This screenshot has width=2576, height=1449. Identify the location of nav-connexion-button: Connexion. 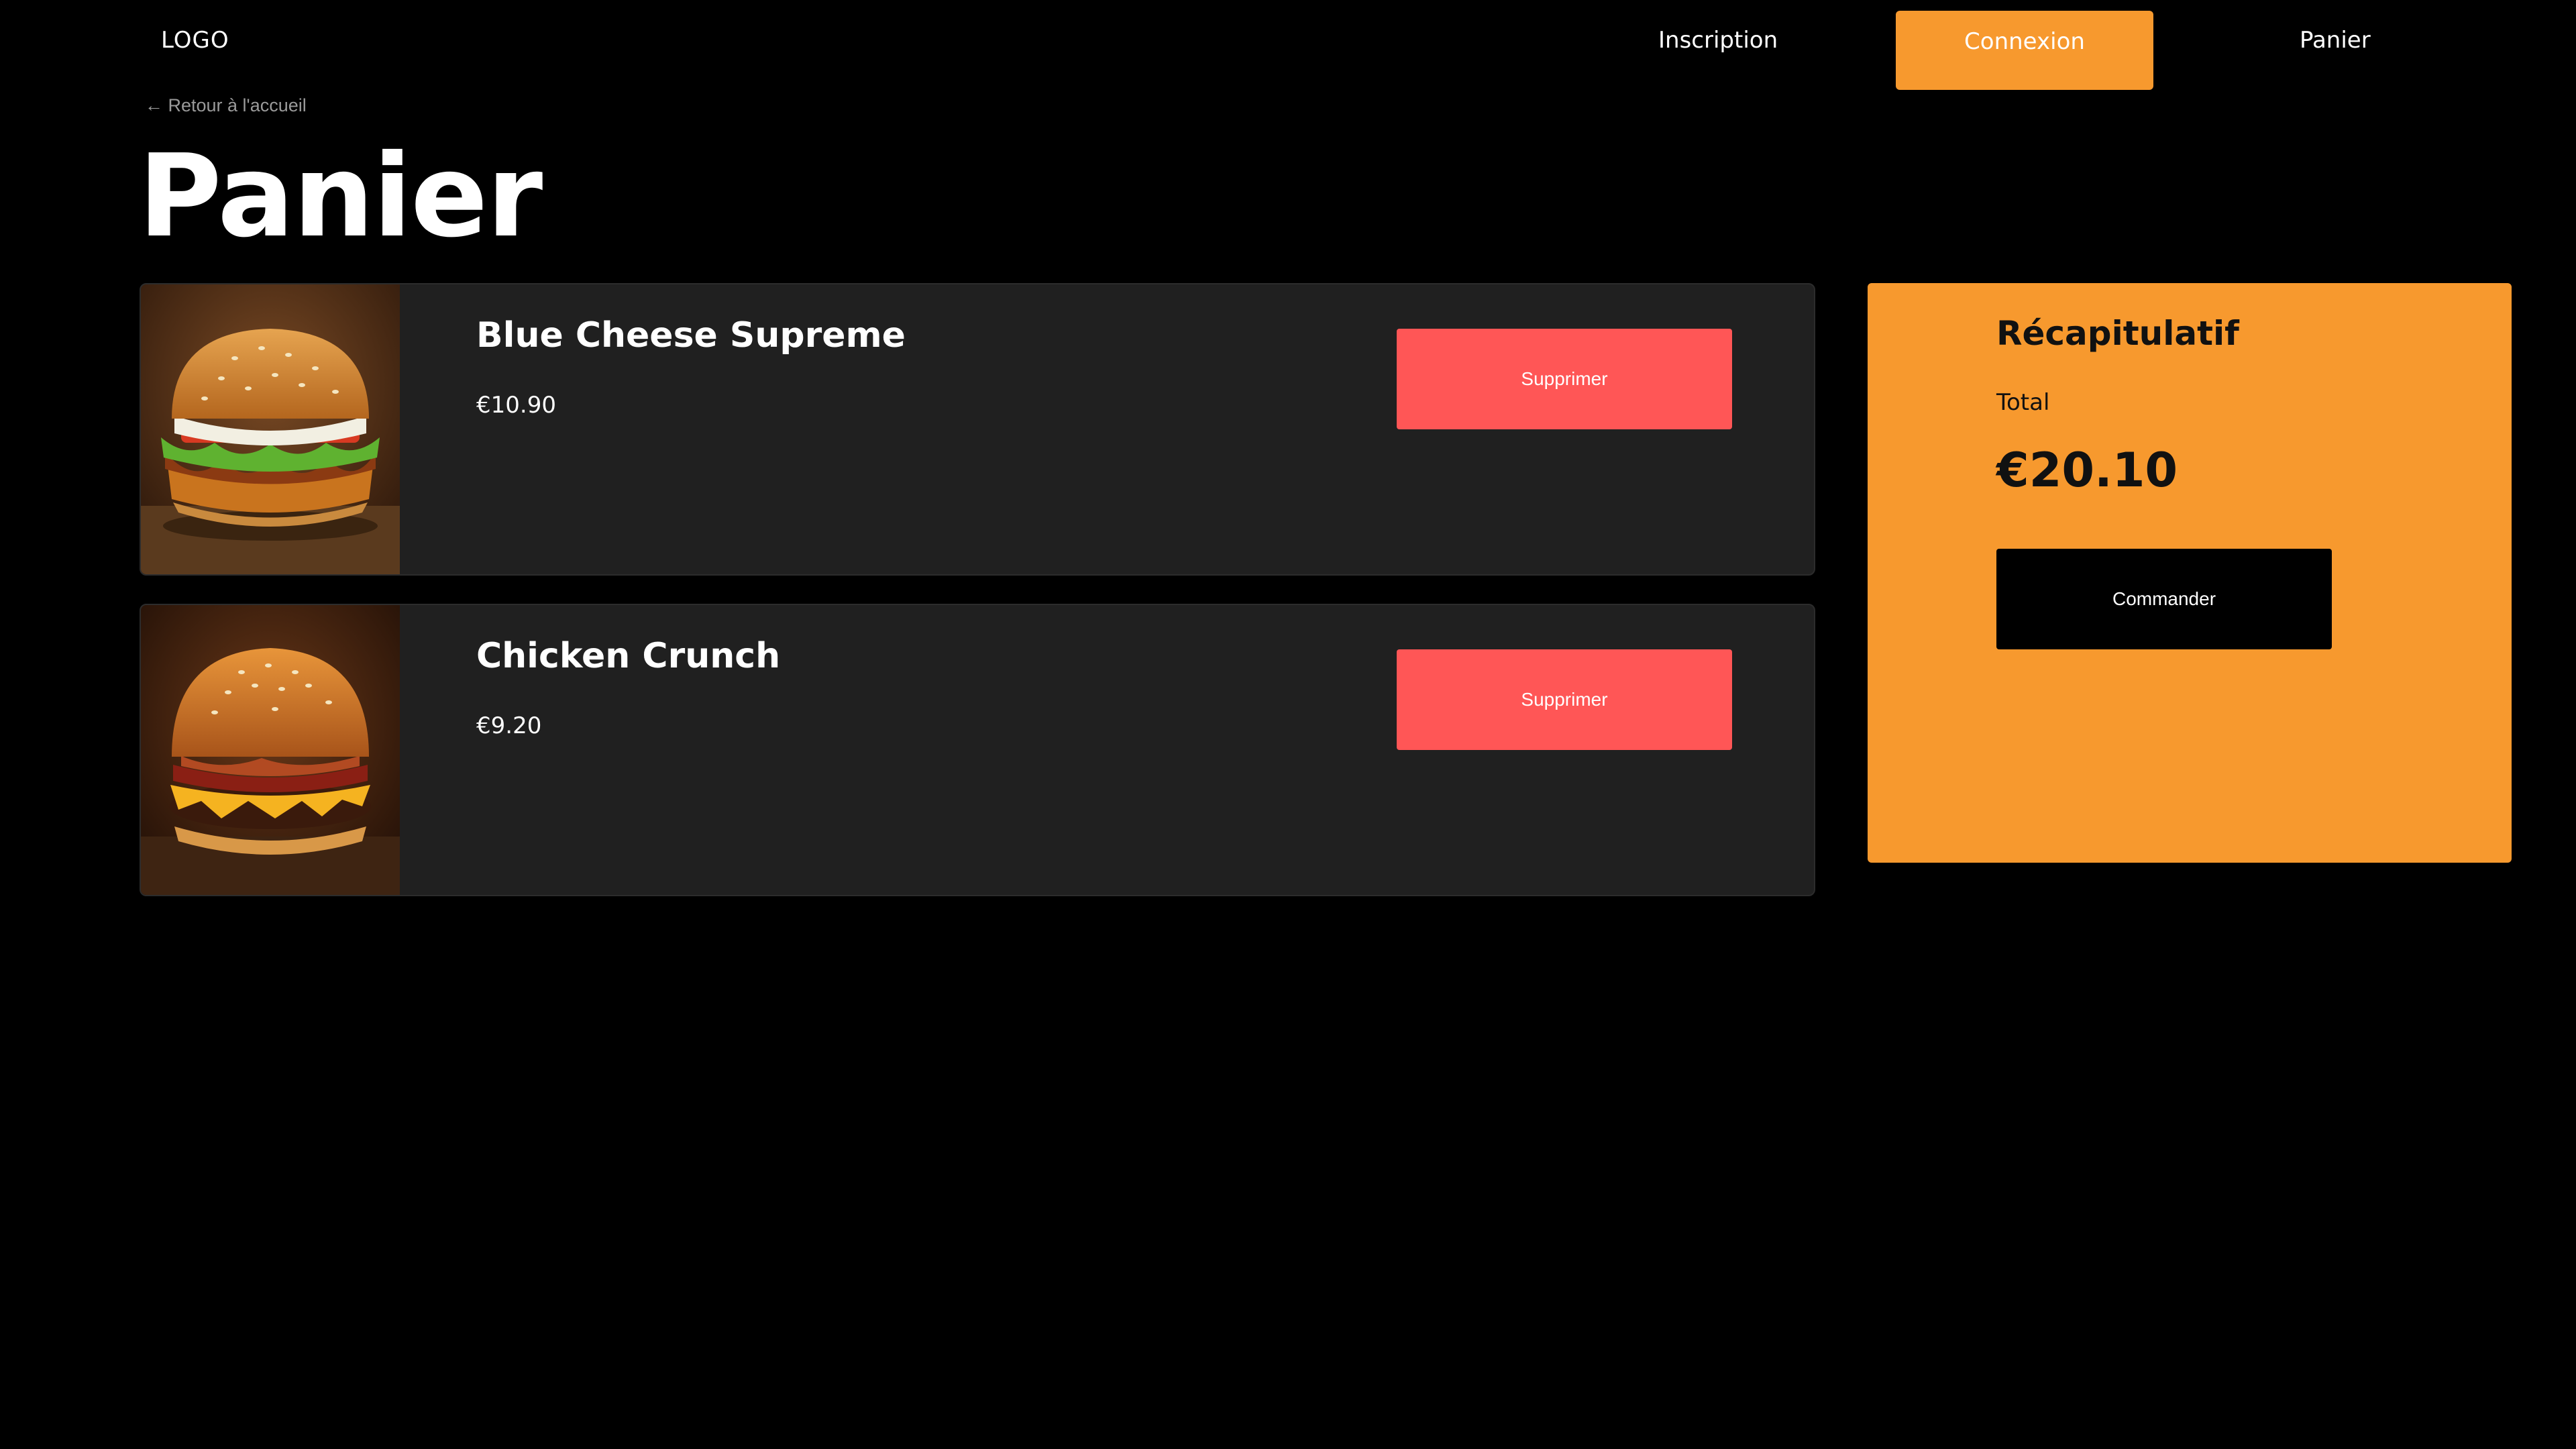
(2024, 50).